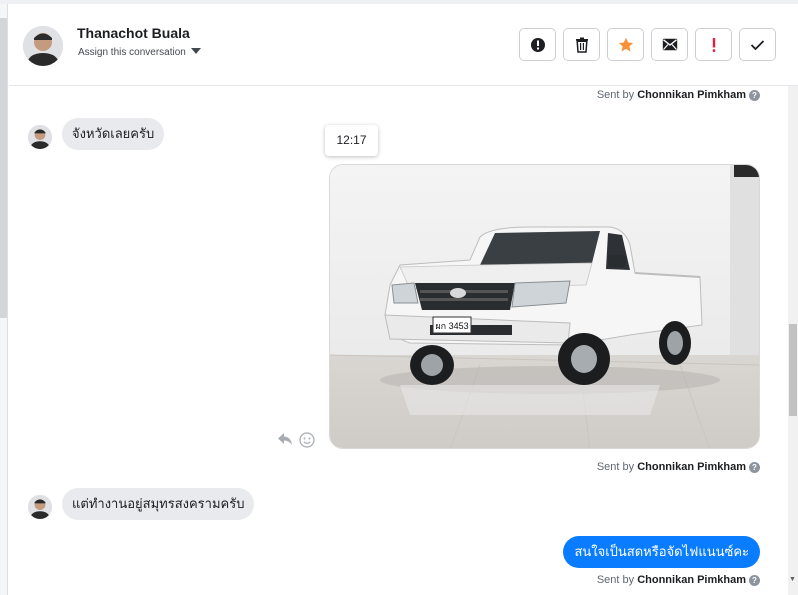 This screenshot has height=595, width=798. Describe the element at coordinates (133, 33) in the screenshot. I see `contact-name: Thanachot Buala` at that location.